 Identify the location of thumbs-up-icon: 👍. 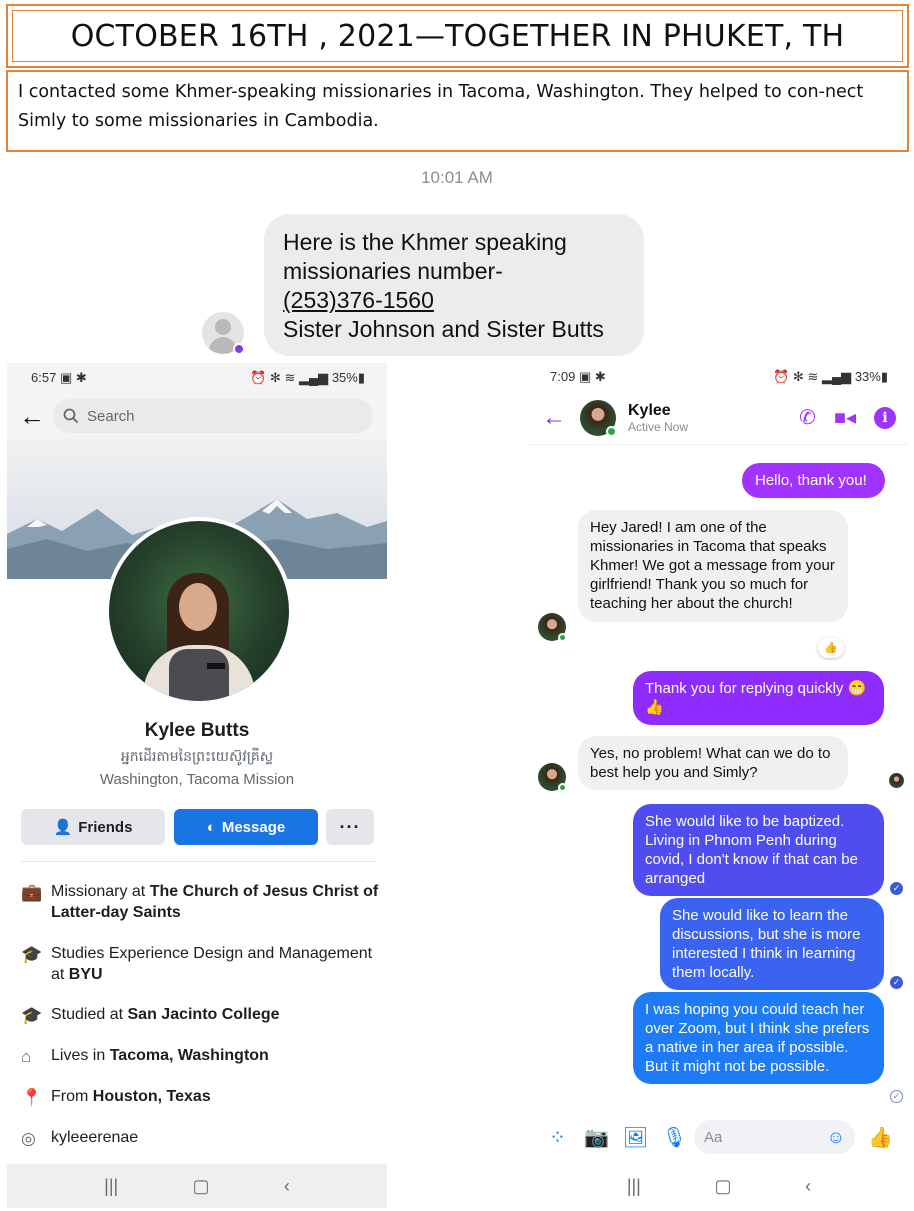
(880, 1137).